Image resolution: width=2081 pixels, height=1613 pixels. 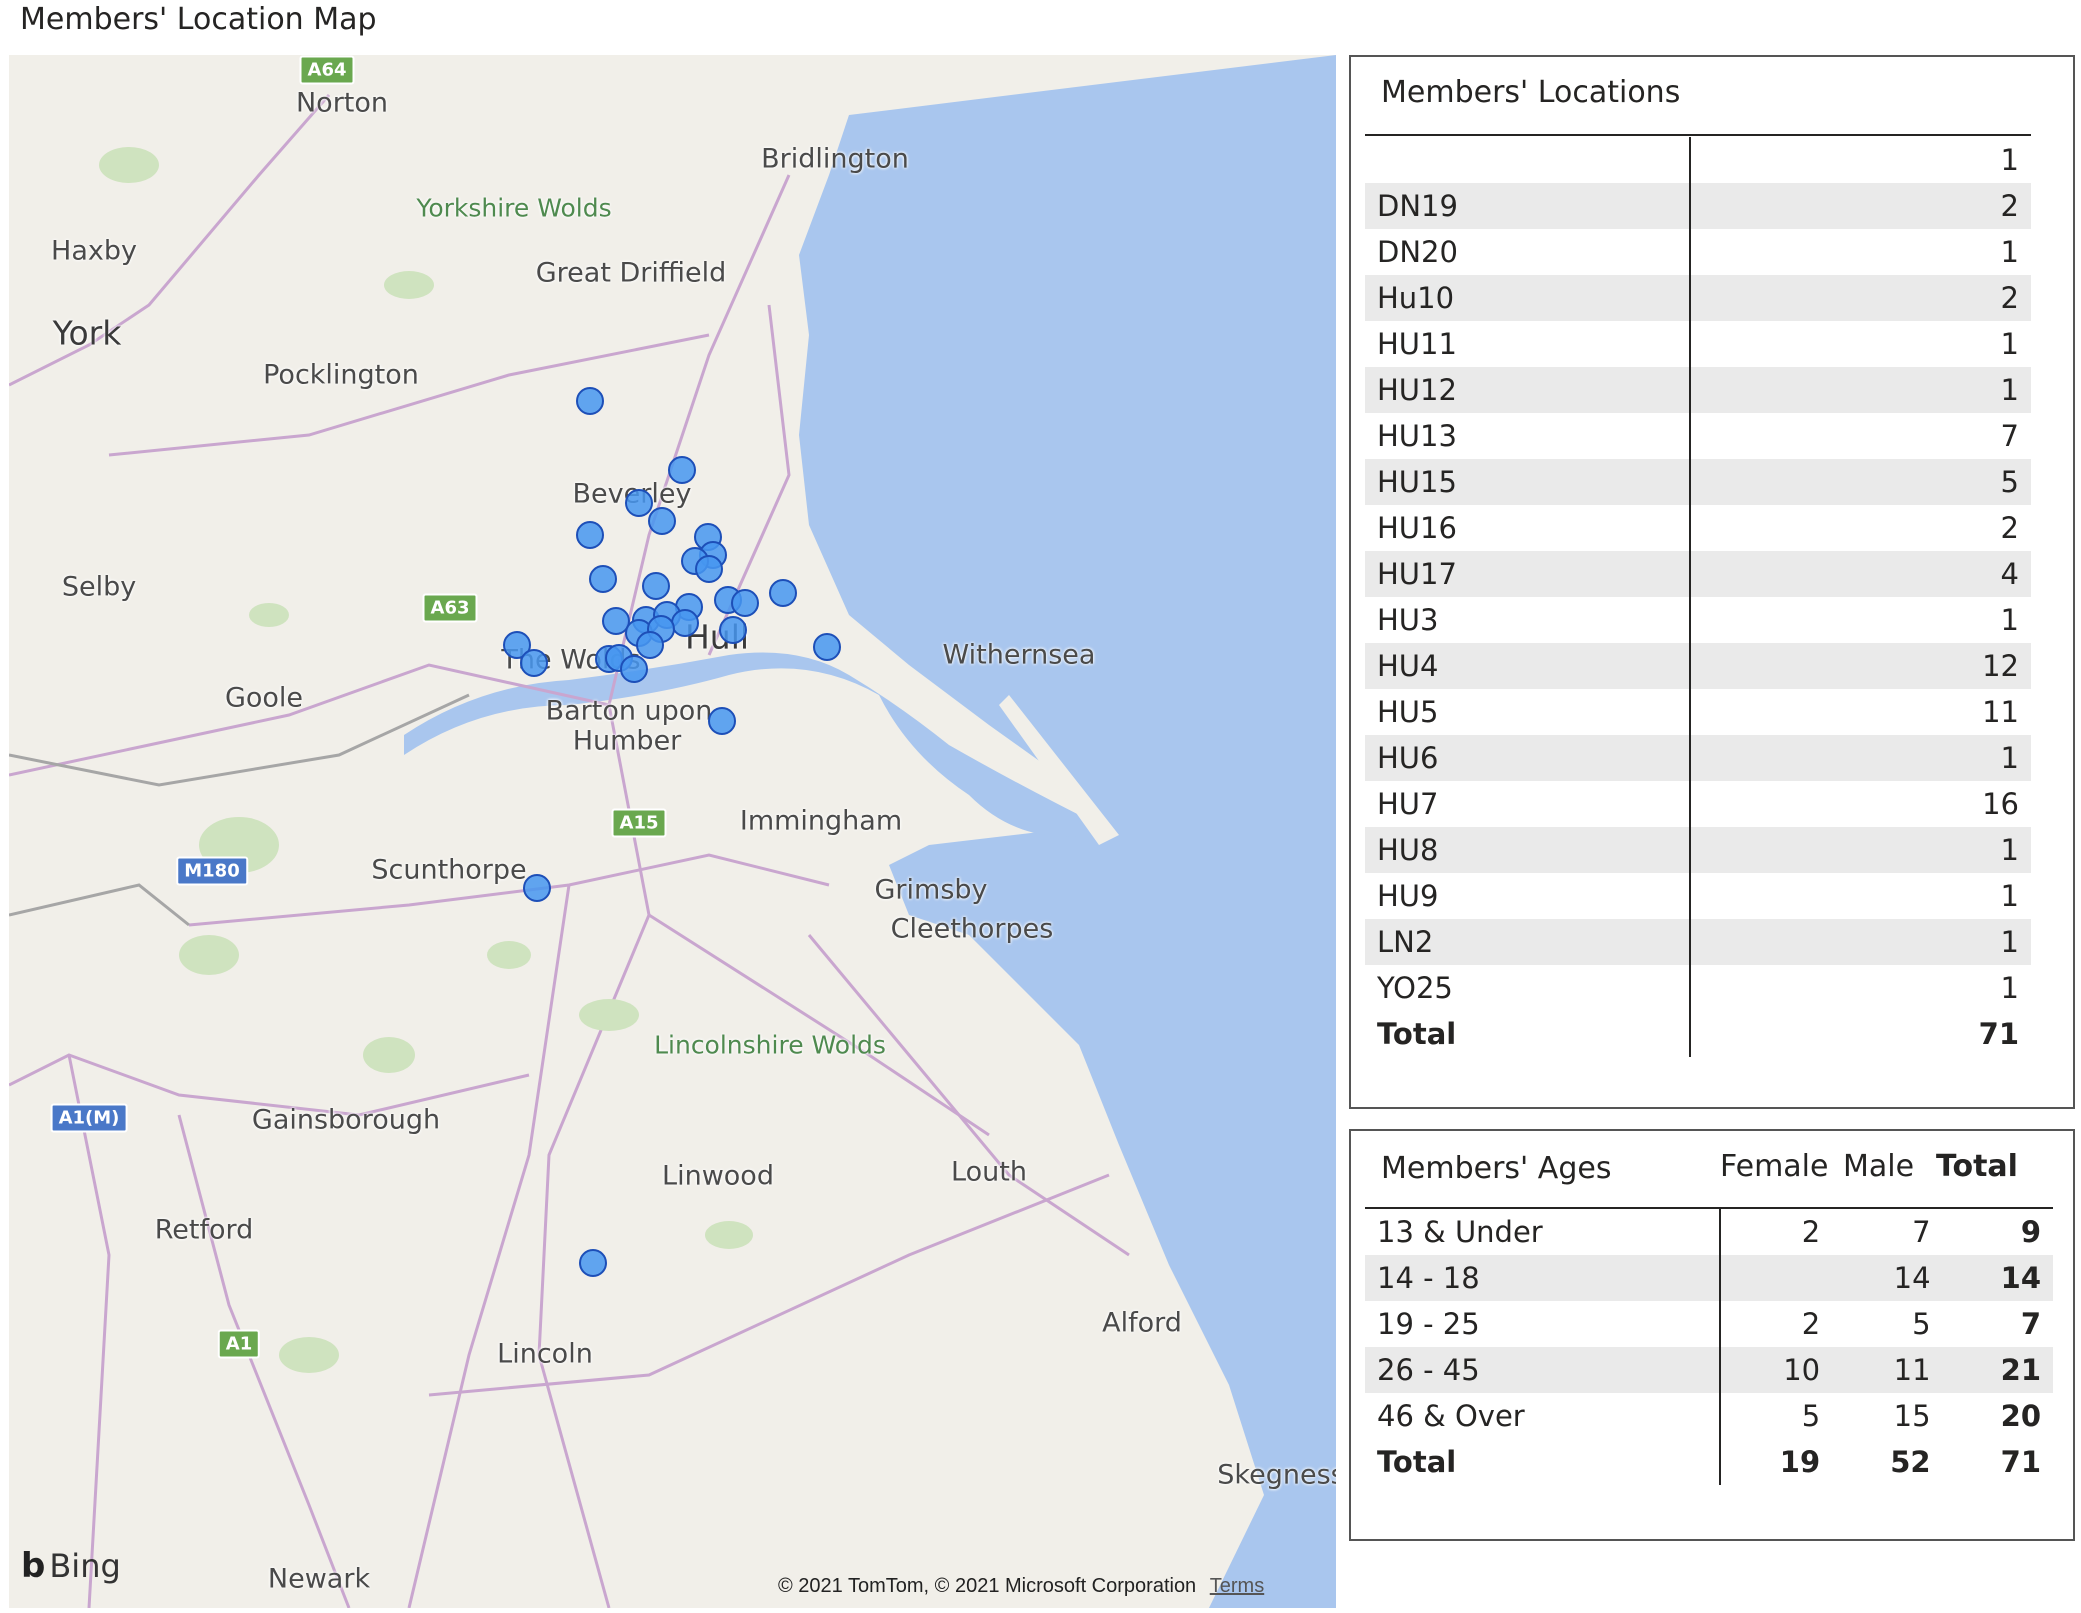 I want to click on table-row: HU8 1, so click(x=1698, y=850).